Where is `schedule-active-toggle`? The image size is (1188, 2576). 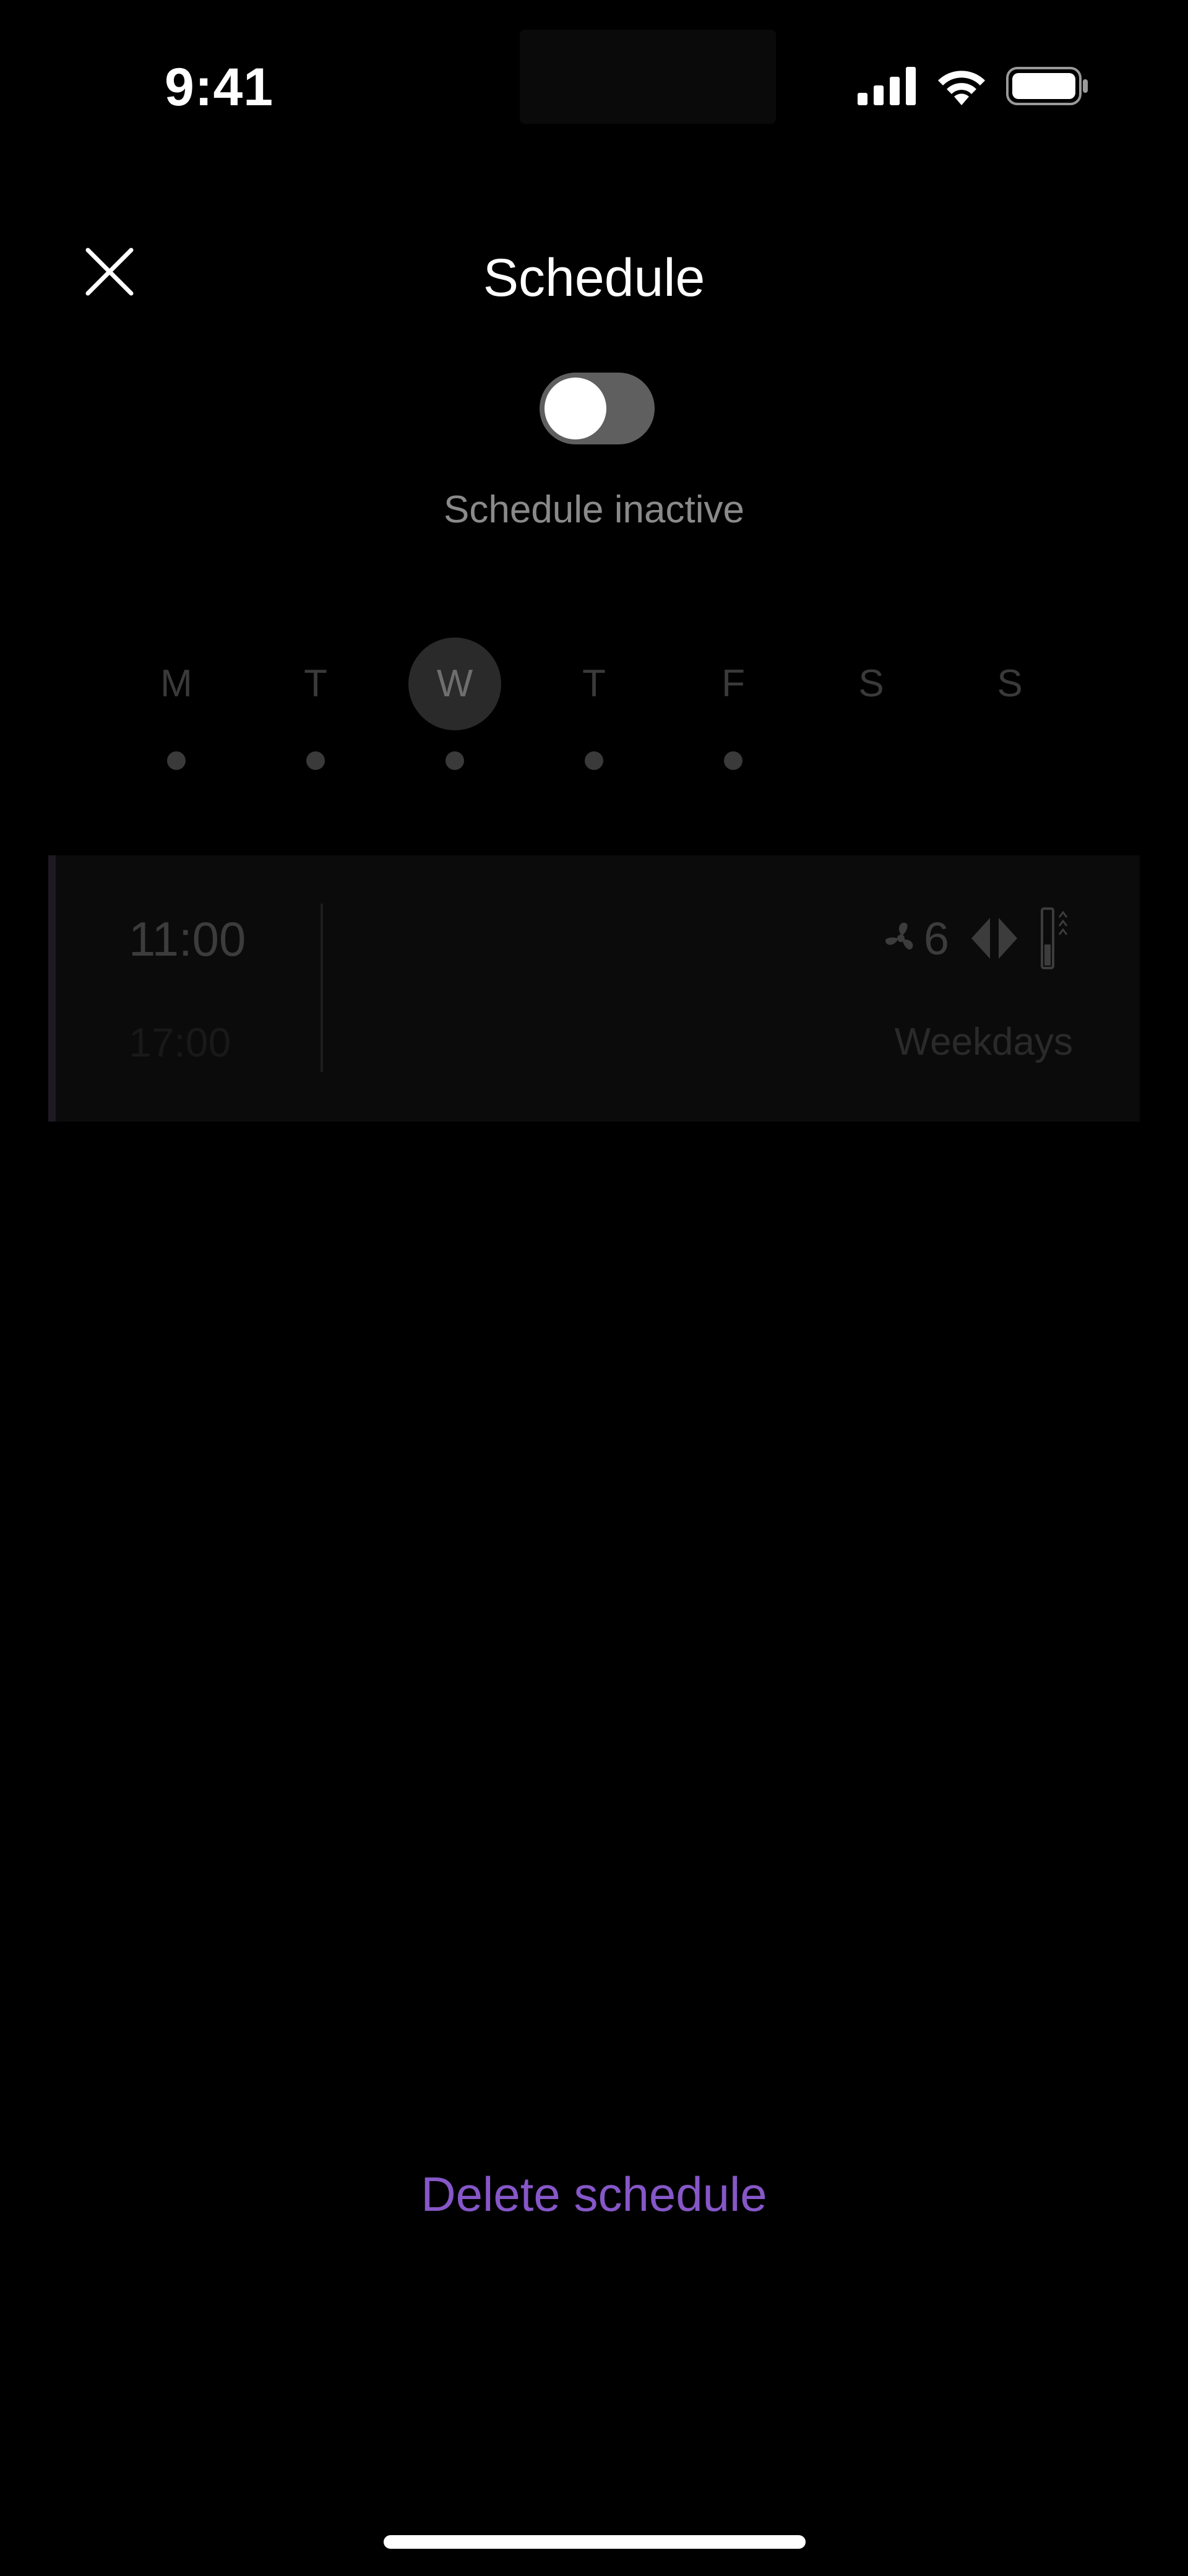
schedule-active-toggle is located at coordinates (597, 408).